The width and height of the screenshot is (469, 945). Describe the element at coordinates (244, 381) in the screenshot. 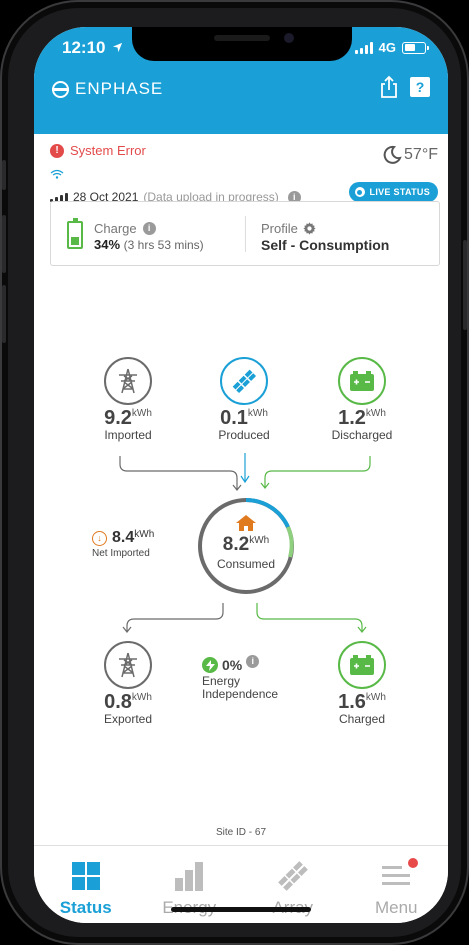

I see `solar-panel-icon` at that location.